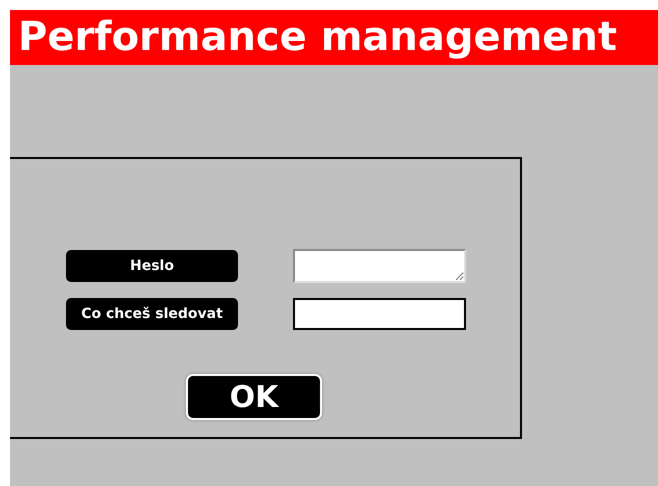 The image size is (658, 486). Describe the element at coordinates (152, 314) in the screenshot. I see `field-label: Co chceš sledovat` at that location.